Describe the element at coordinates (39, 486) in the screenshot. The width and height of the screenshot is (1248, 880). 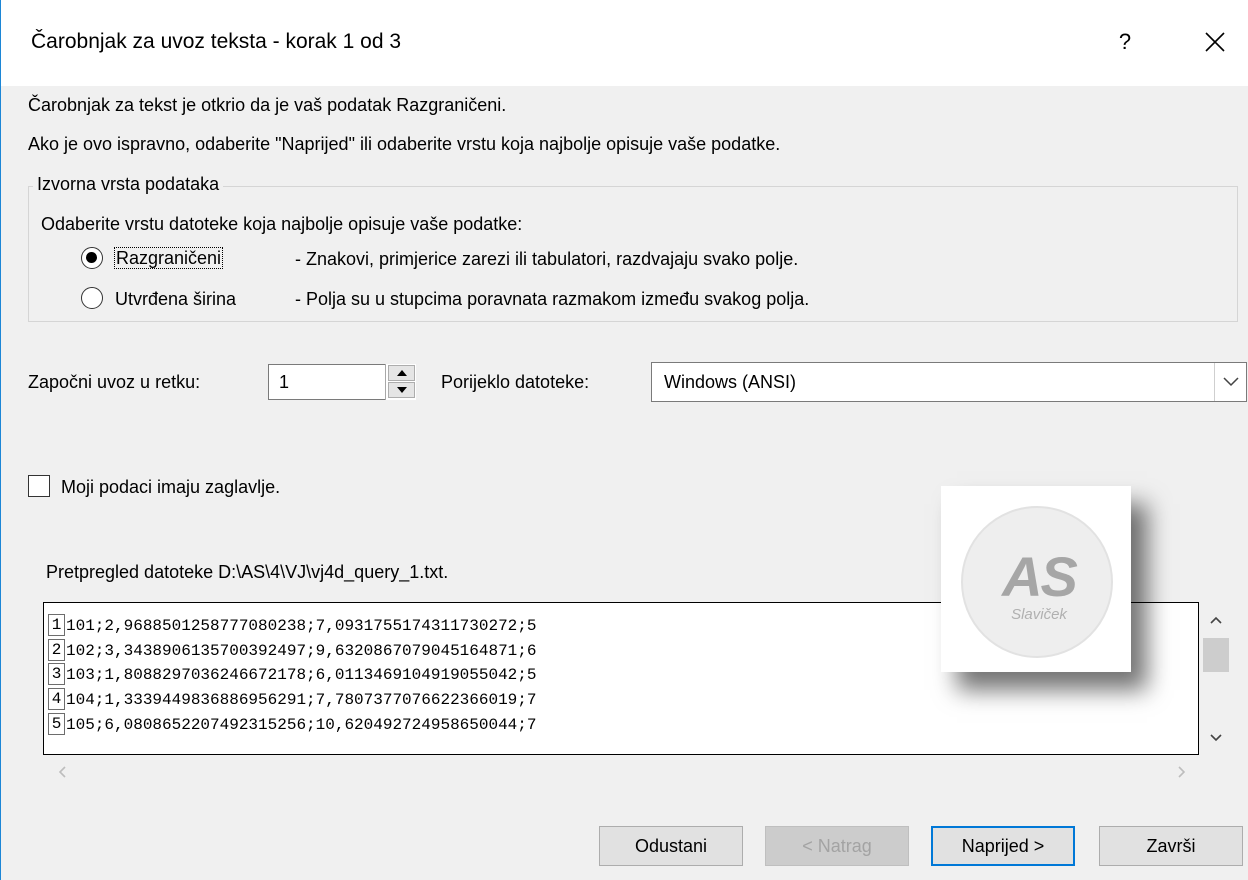
I see `headers-checkbox` at that location.